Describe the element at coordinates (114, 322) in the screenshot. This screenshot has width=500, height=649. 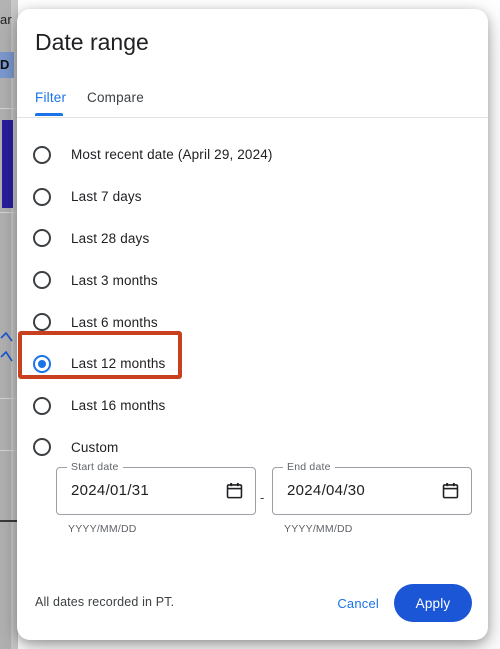
I see `option-label: Last 6 months` at that location.